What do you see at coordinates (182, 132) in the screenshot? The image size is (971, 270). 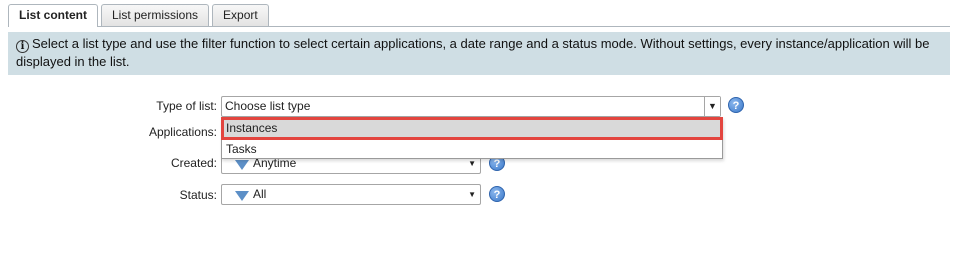 I see `applications-label: Applications:` at bounding box center [182, 132].